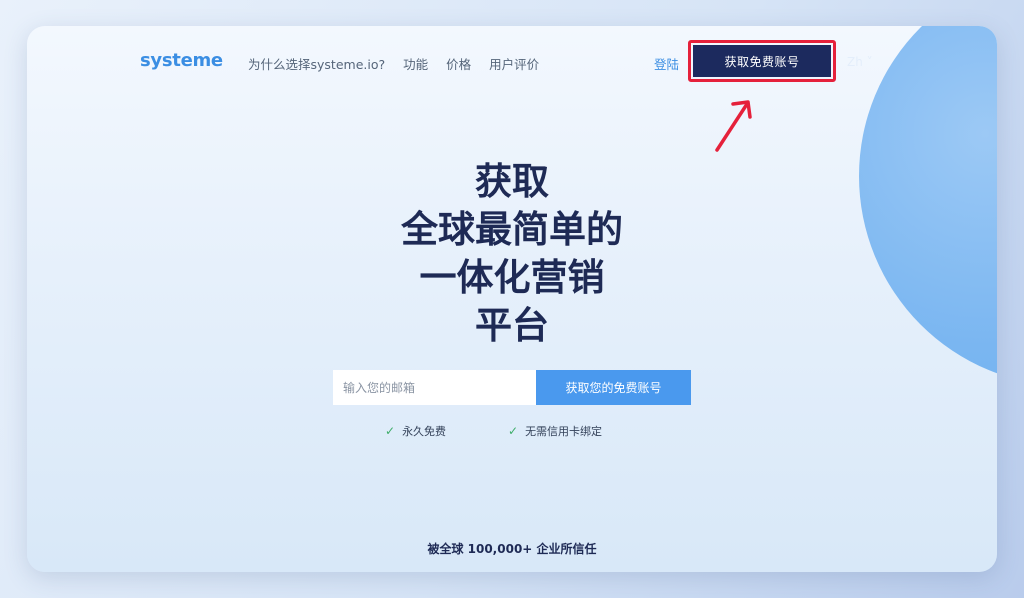 The height and width of the screenshot is (598, 1024). I want to click on language-label: Zh, so click(855, 62).